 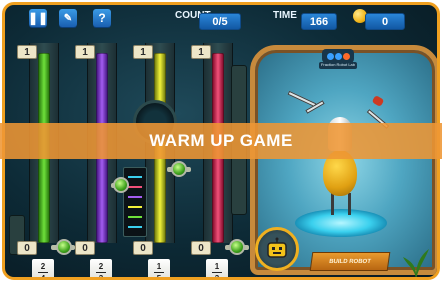 I want to click on fraction-card: 2 4, so click(x=43, y=269).